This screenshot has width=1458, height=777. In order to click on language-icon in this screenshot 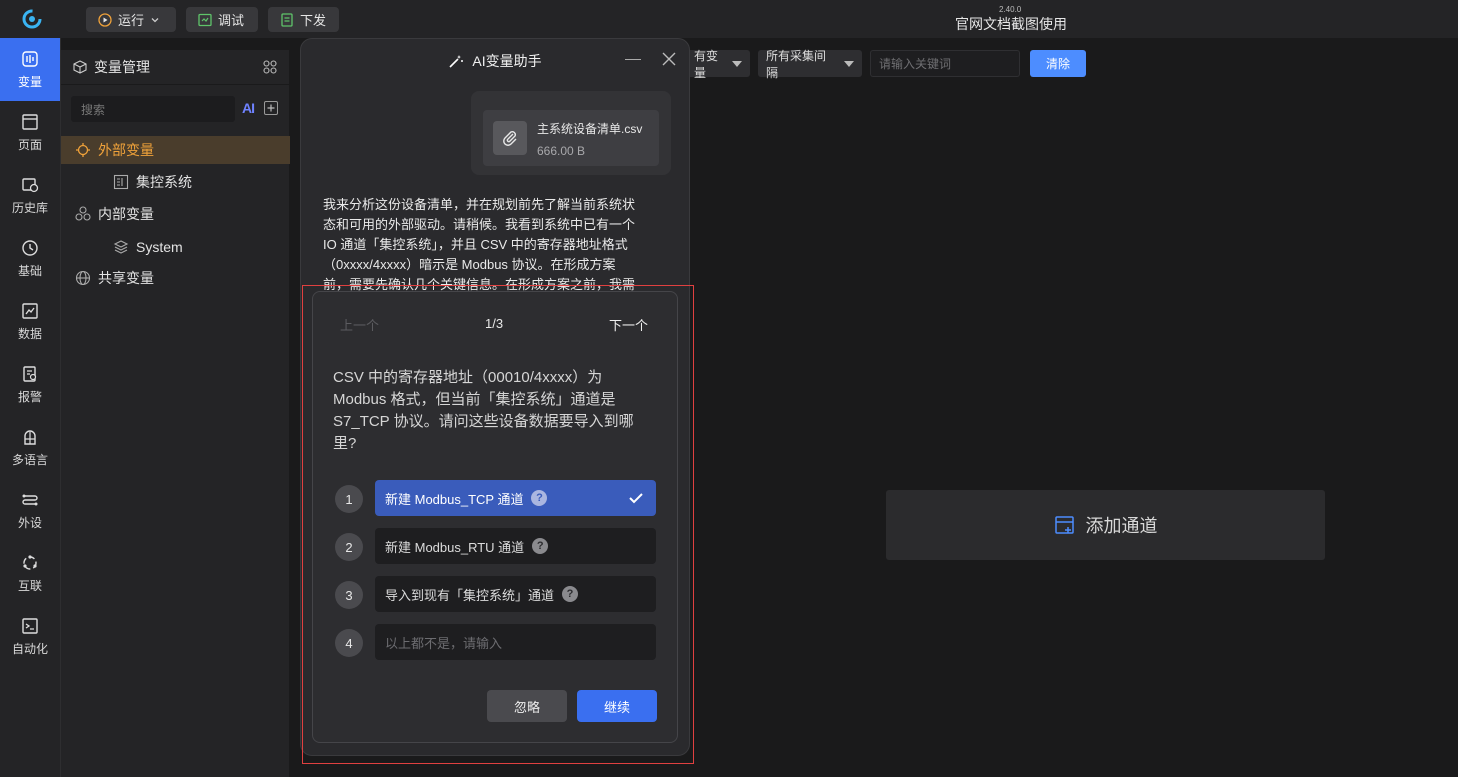, I will do `click(30, 437)`.